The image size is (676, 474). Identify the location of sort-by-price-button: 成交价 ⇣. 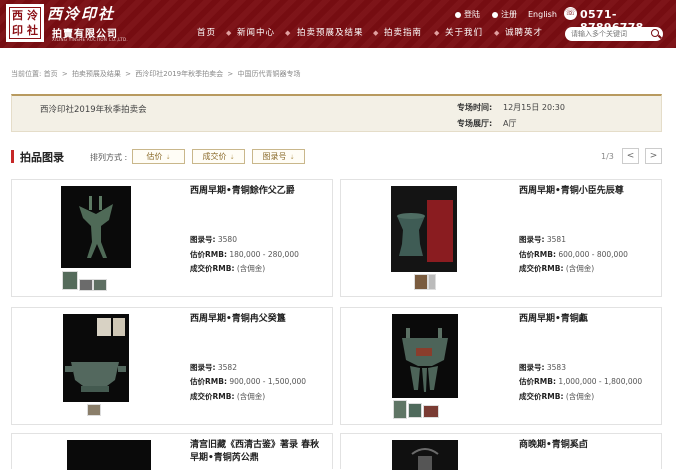
(218, 156).